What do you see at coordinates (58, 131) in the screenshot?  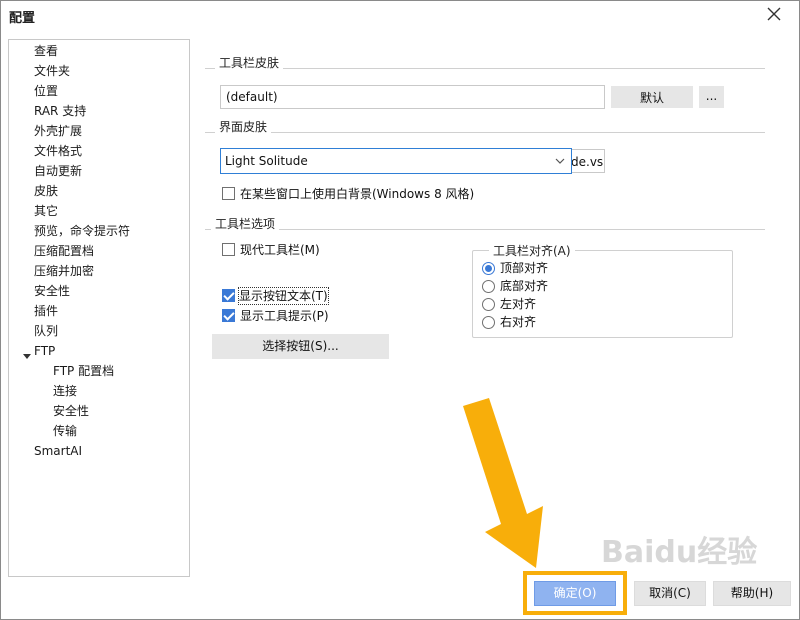 I see `tree-item: 外壳扩展` at bounding box center [58, 131].